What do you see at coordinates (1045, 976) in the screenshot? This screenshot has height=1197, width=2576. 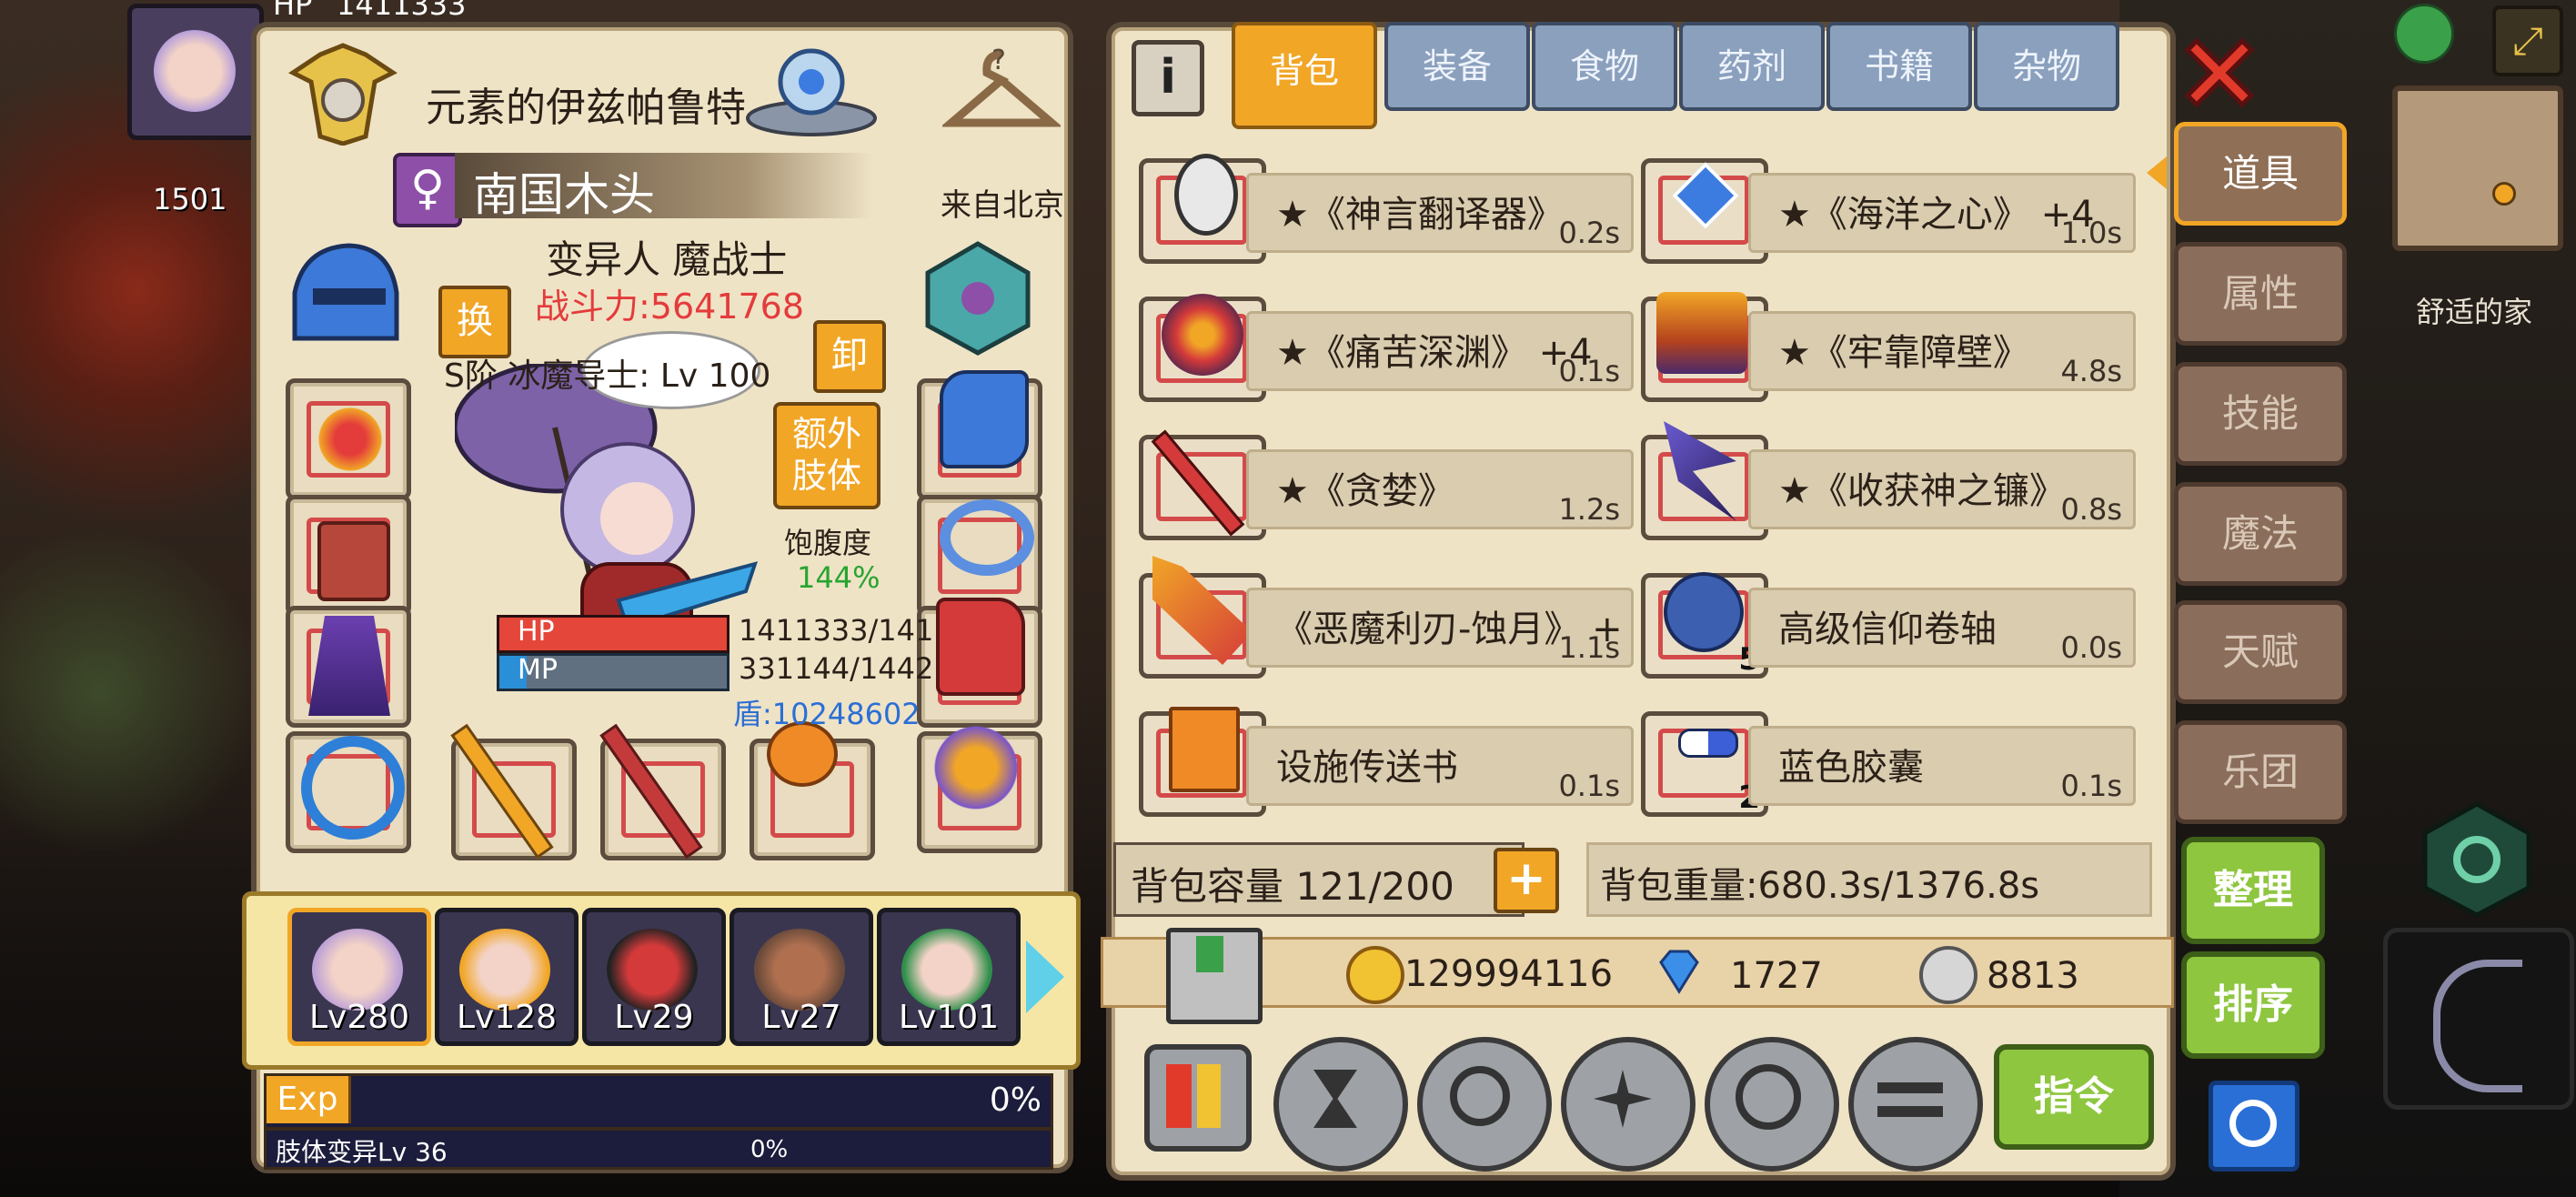 I see `party-next-arrow-icon` at bounding box center [1045, 976].